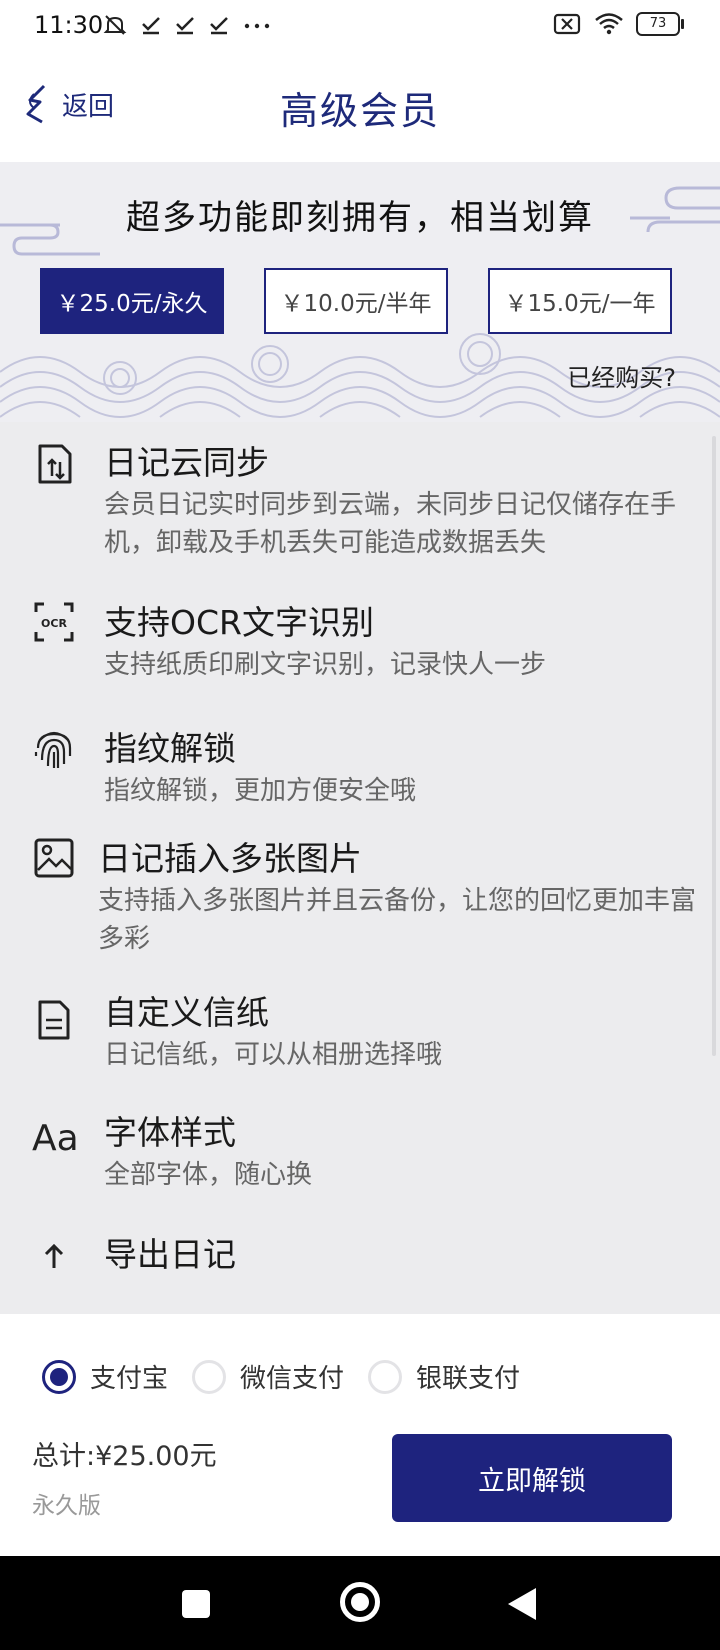  Describe the element at coordinates (397, 920) in the screenshot. I see `feature-description: 支持插入多张图片并且云备份，让您的回忆更加丰富多彩` at that location.